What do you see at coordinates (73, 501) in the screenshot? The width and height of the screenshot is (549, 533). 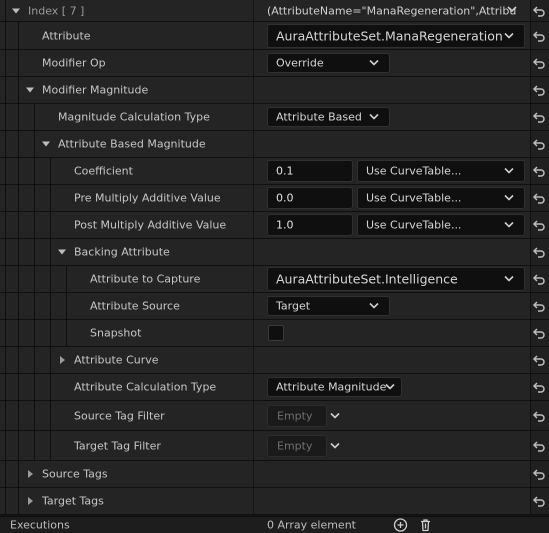 I see `target-tags-label: Target Tags` at bounding box center [73, 501].